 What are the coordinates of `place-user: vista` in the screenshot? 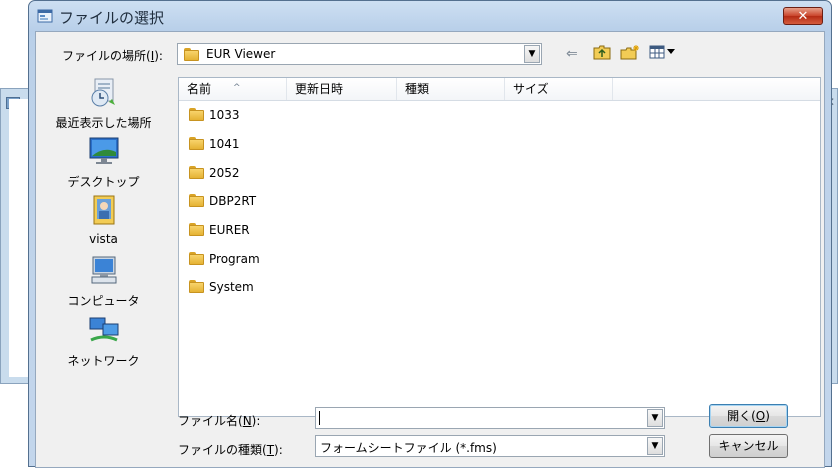 It's located at (103, 220).